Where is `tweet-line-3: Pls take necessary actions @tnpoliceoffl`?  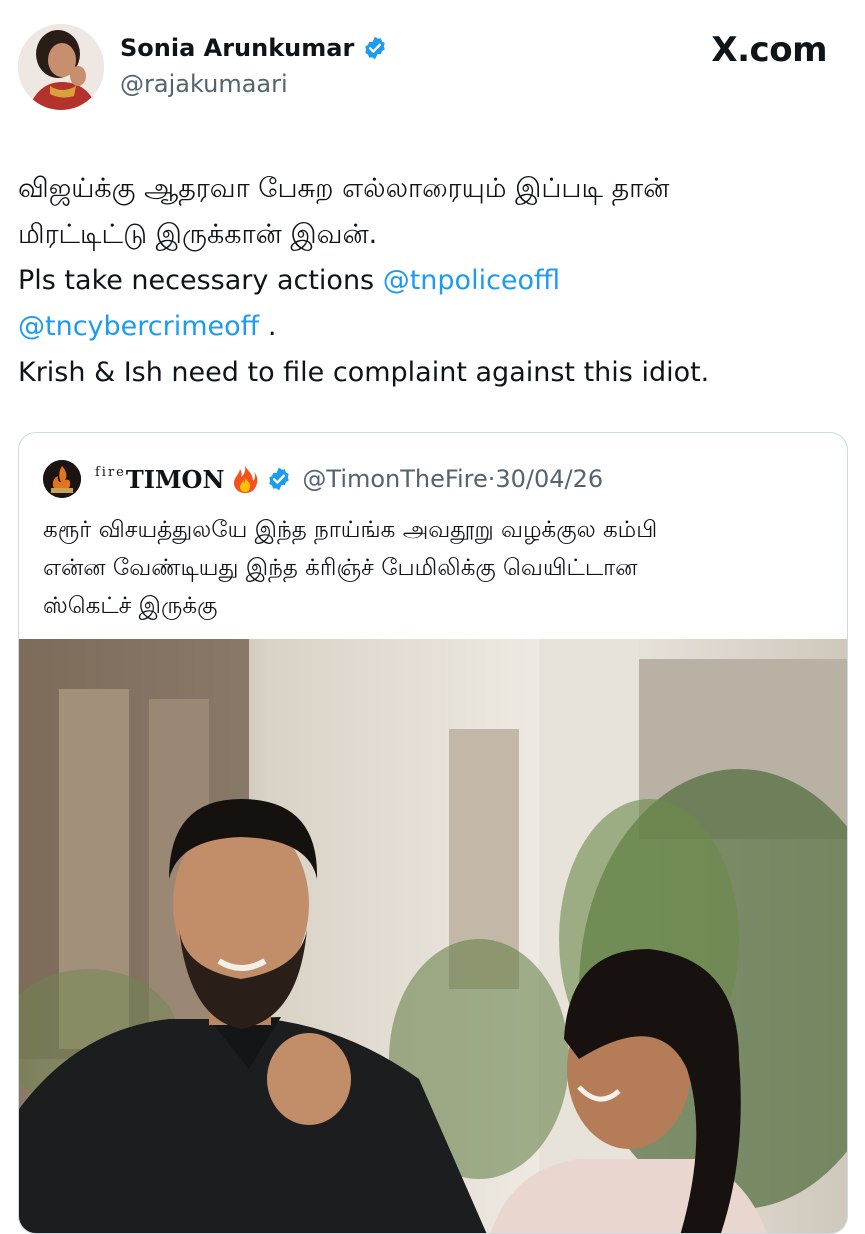
tweet-line-3: Pls take necessary actions @tnpoliceoffl is located at coordinates (433, 281).